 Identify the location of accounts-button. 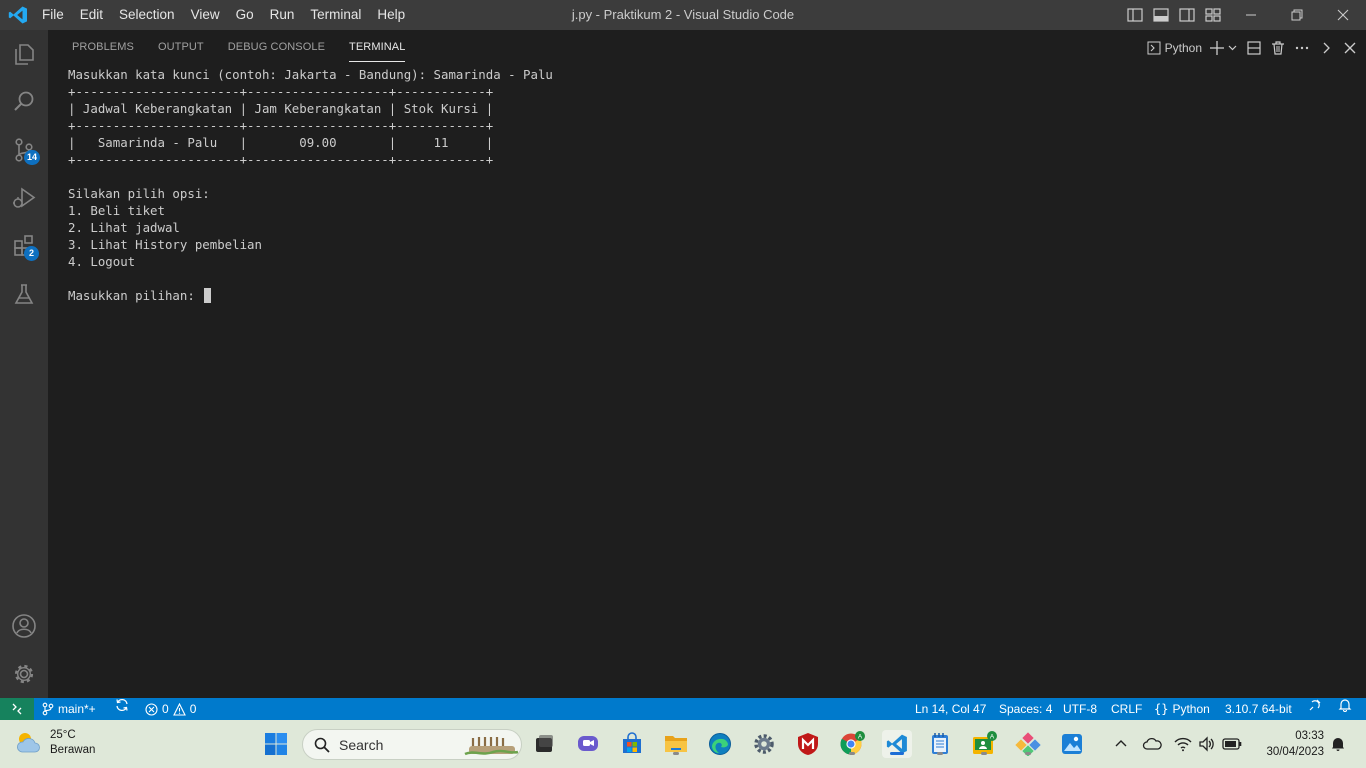
(24, 626).